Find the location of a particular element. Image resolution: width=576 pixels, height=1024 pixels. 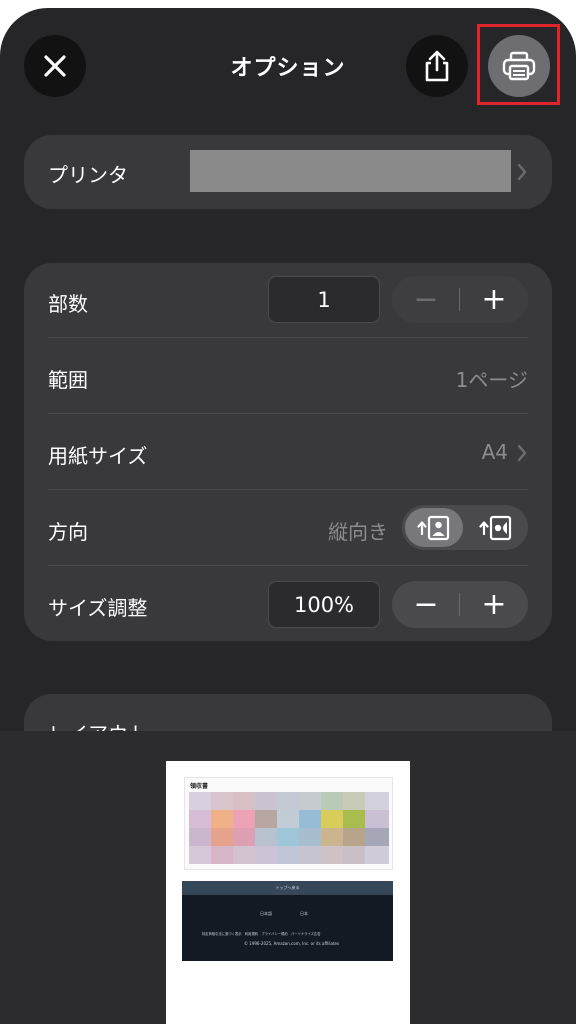

range-label: 範囲 is located at coordinates (68, 380).